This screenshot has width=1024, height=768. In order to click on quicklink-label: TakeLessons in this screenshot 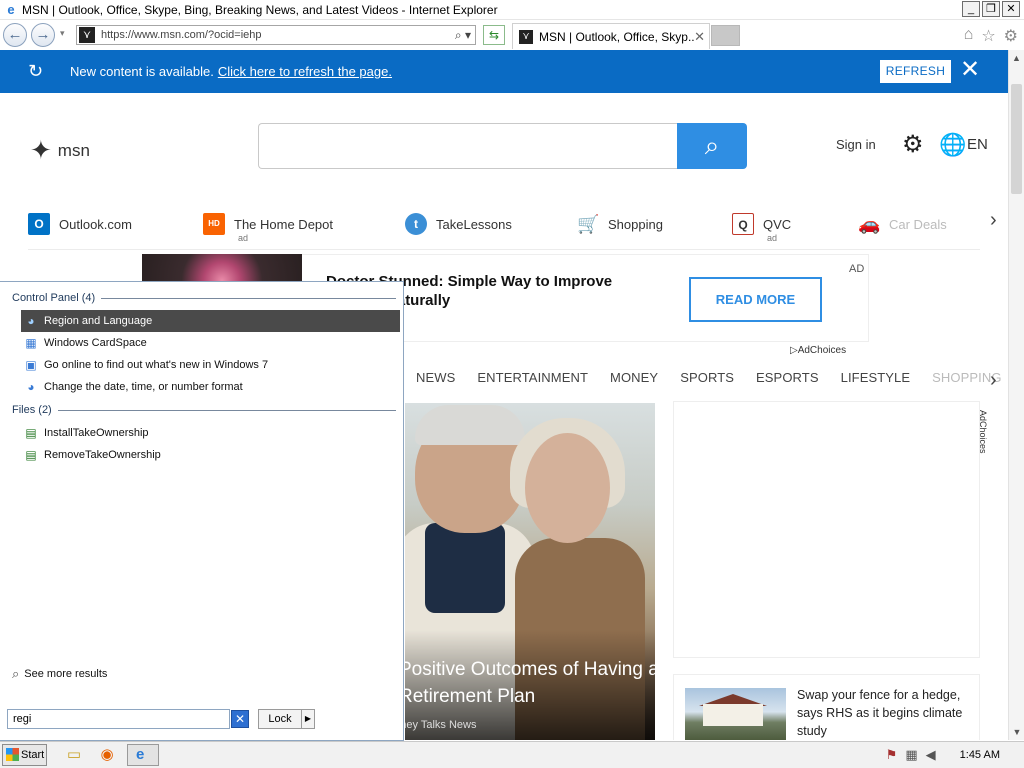, I will do `click(474, 224)`.